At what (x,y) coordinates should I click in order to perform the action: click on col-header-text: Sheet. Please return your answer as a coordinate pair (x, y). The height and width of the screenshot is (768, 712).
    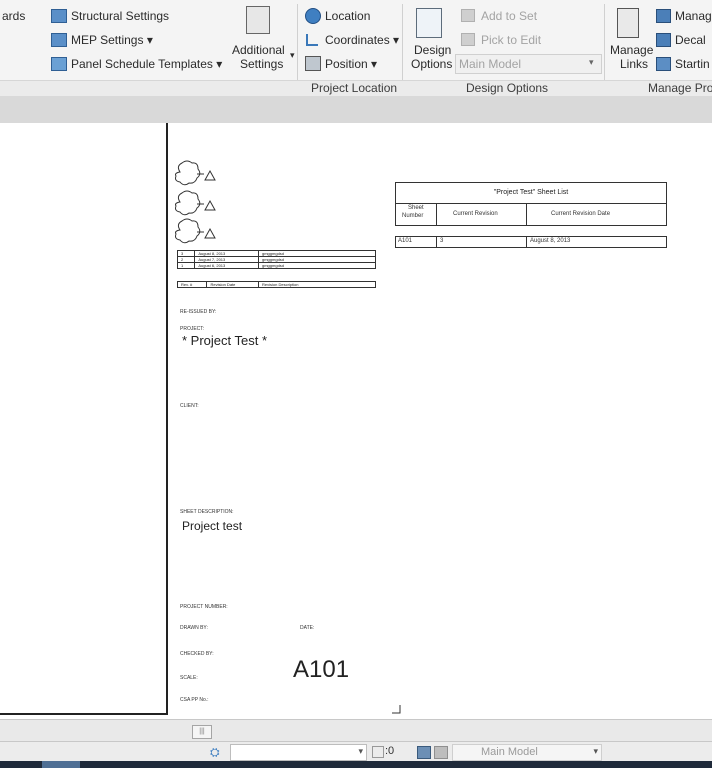
    Looking at the image, I should click on (416, 208).